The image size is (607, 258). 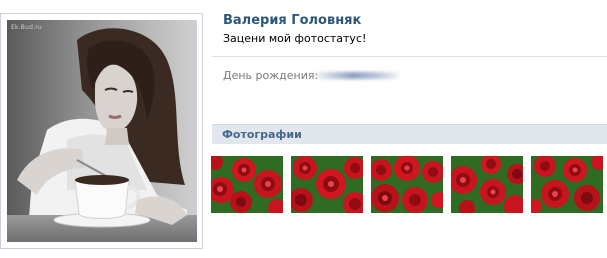 What do you see at coordinates (262, 135) in the screenshot?
I see `photos-header-title: Фотографии` at bounding box center [262, 135].